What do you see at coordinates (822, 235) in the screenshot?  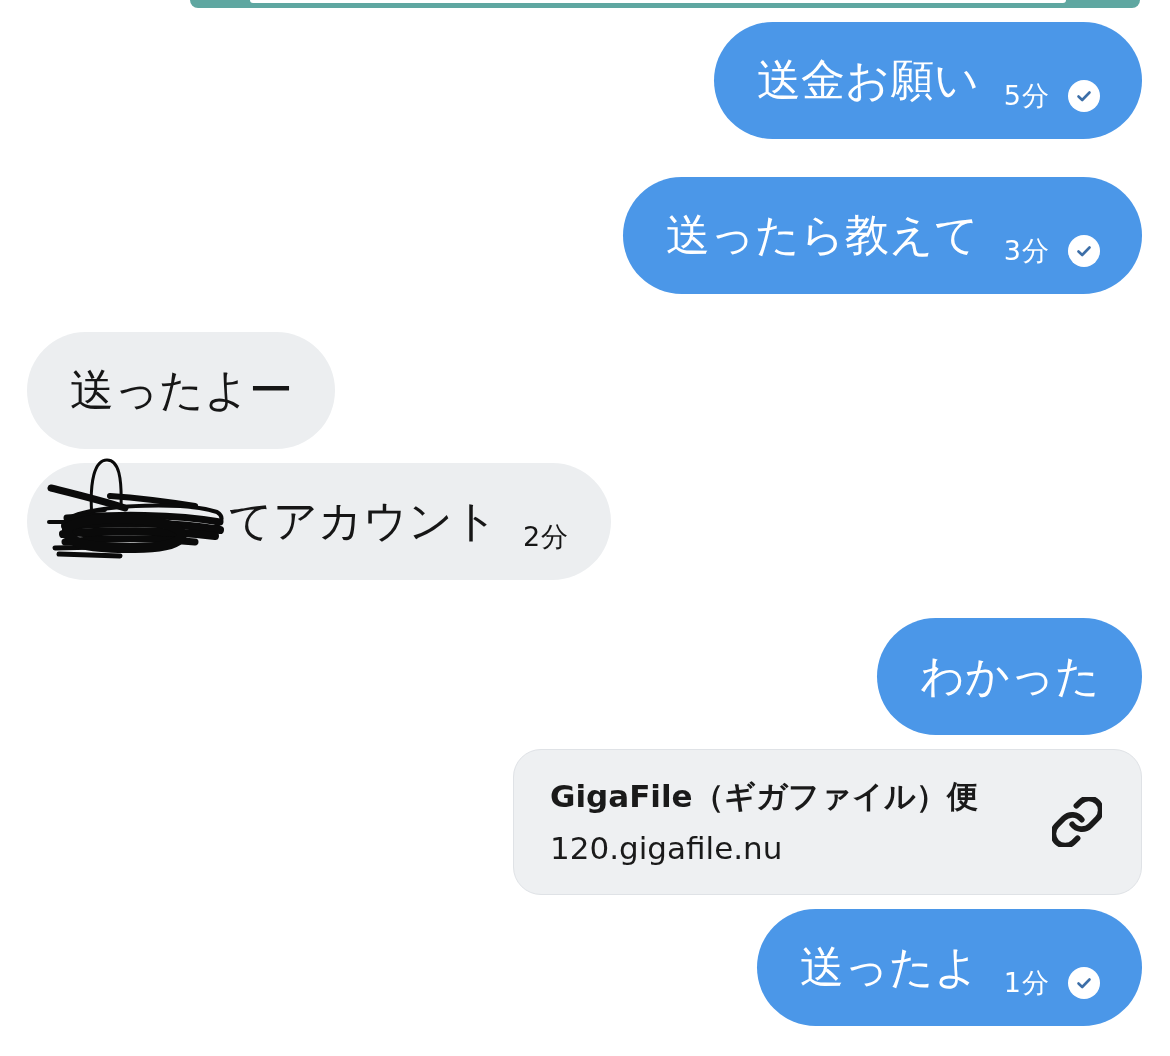 I see `message-text: 送ったら教えて` at bounding box center [822, 235].